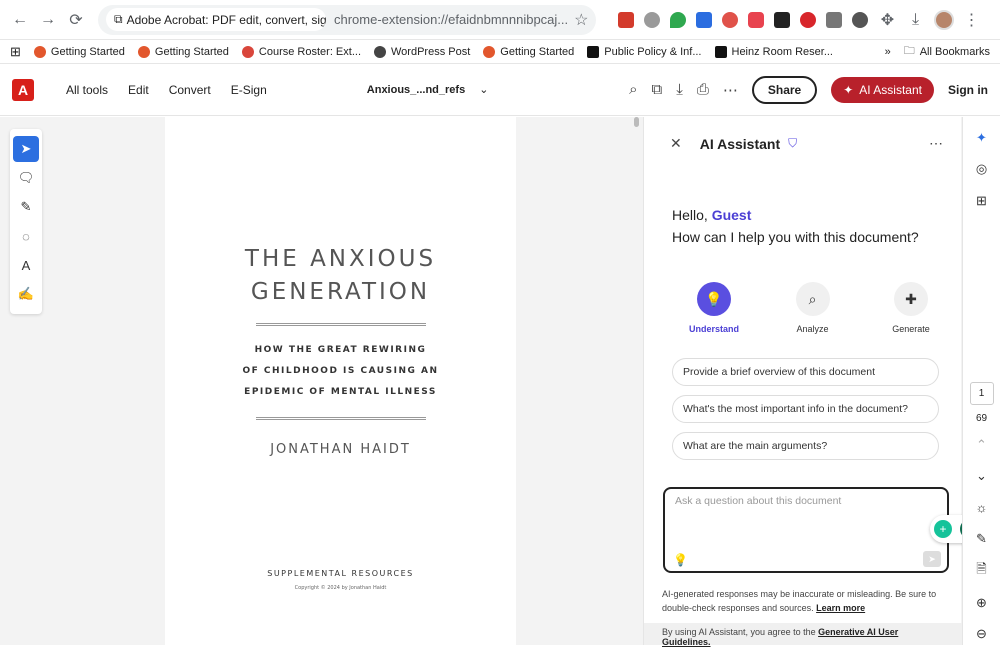  What do you see at coordinates (944, 19) in the screenshot?
I see `profile-avatar` at bounding box center [944, 19].